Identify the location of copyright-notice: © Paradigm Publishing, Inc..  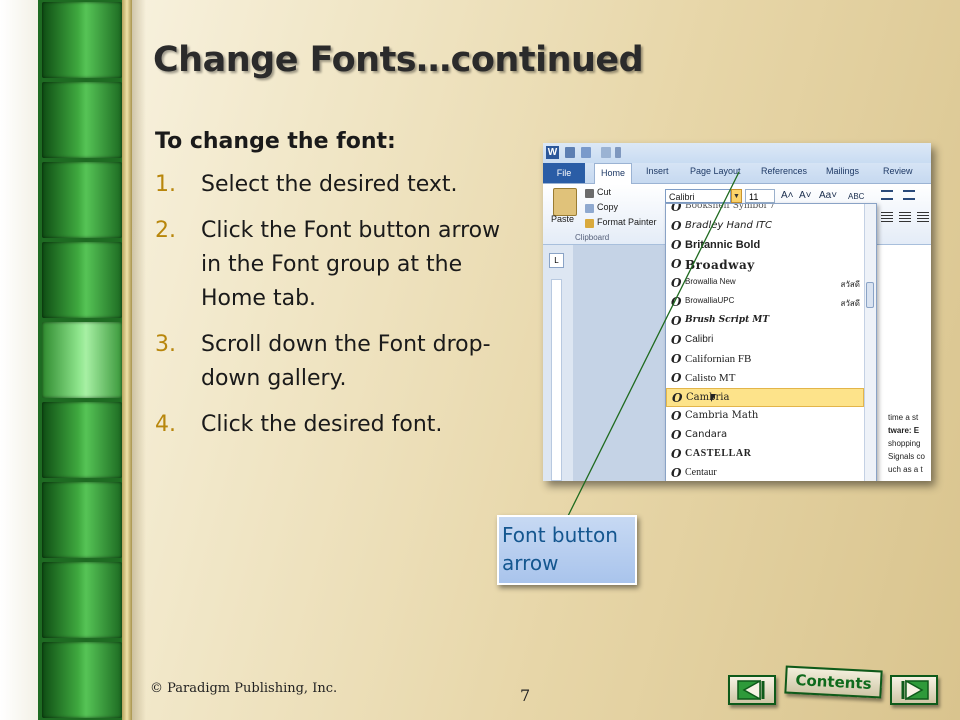
(244, 688).